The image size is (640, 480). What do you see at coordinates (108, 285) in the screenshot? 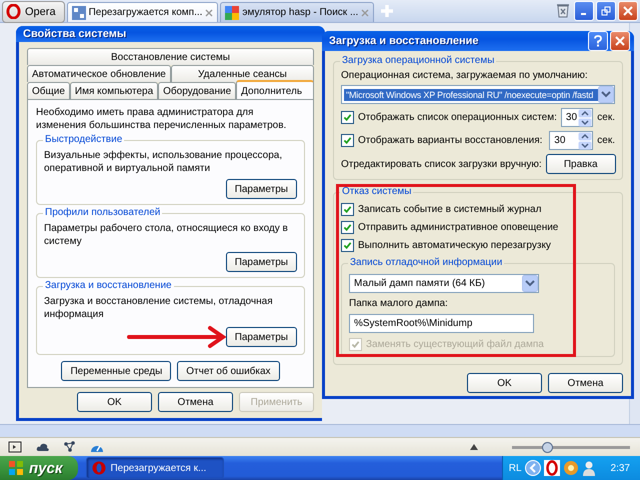
I see `group-title: Загрузка и восстановление` at bounding box center [108, 285].